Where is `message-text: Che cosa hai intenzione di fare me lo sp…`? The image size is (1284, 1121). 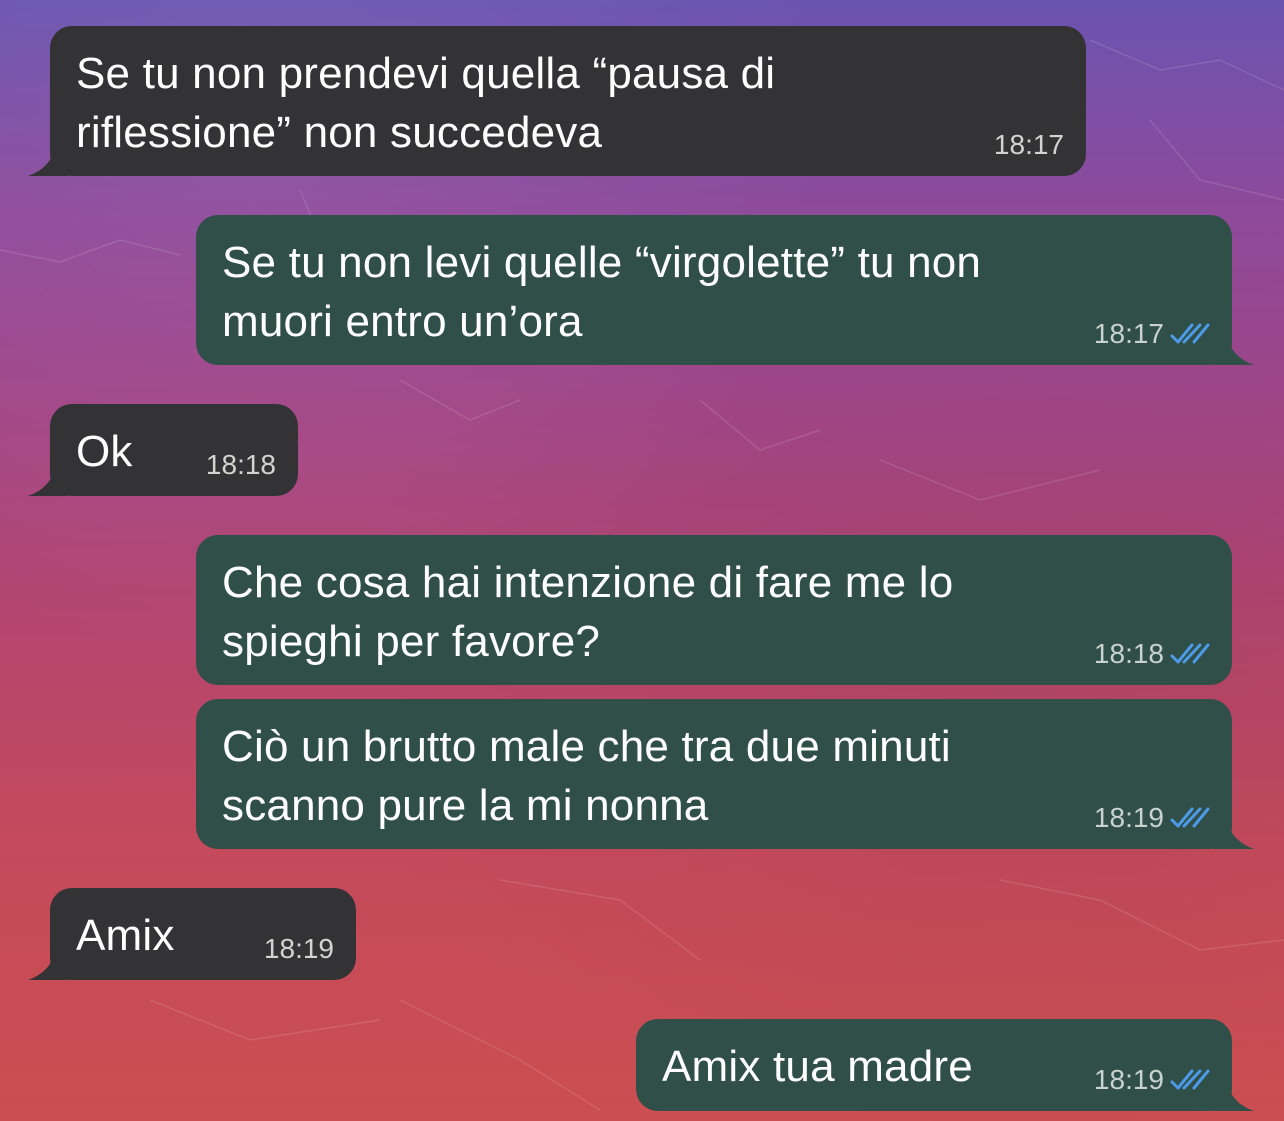 message-text: Che cosa hai intenzione di fare me lo sp… is located at coordinates (588, 612).